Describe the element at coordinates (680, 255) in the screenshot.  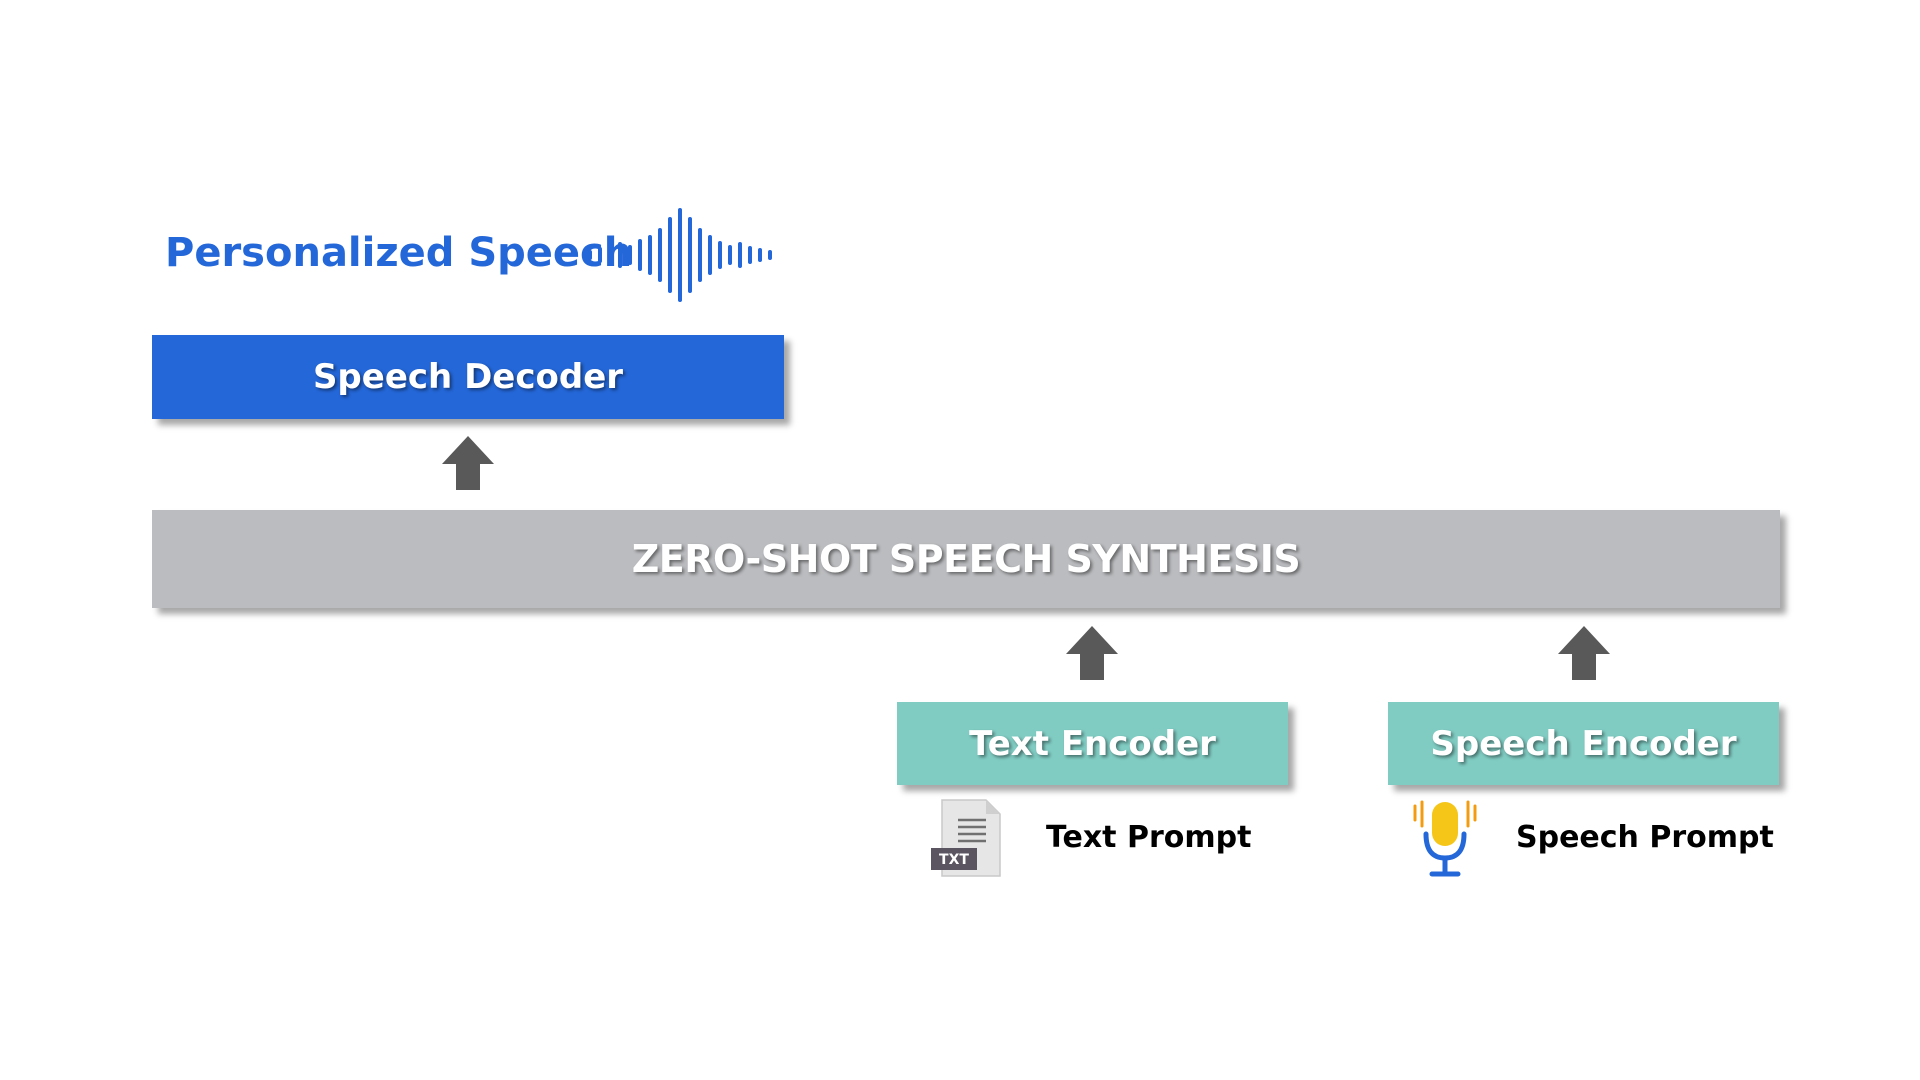
I see `waveform-icon` at that location.